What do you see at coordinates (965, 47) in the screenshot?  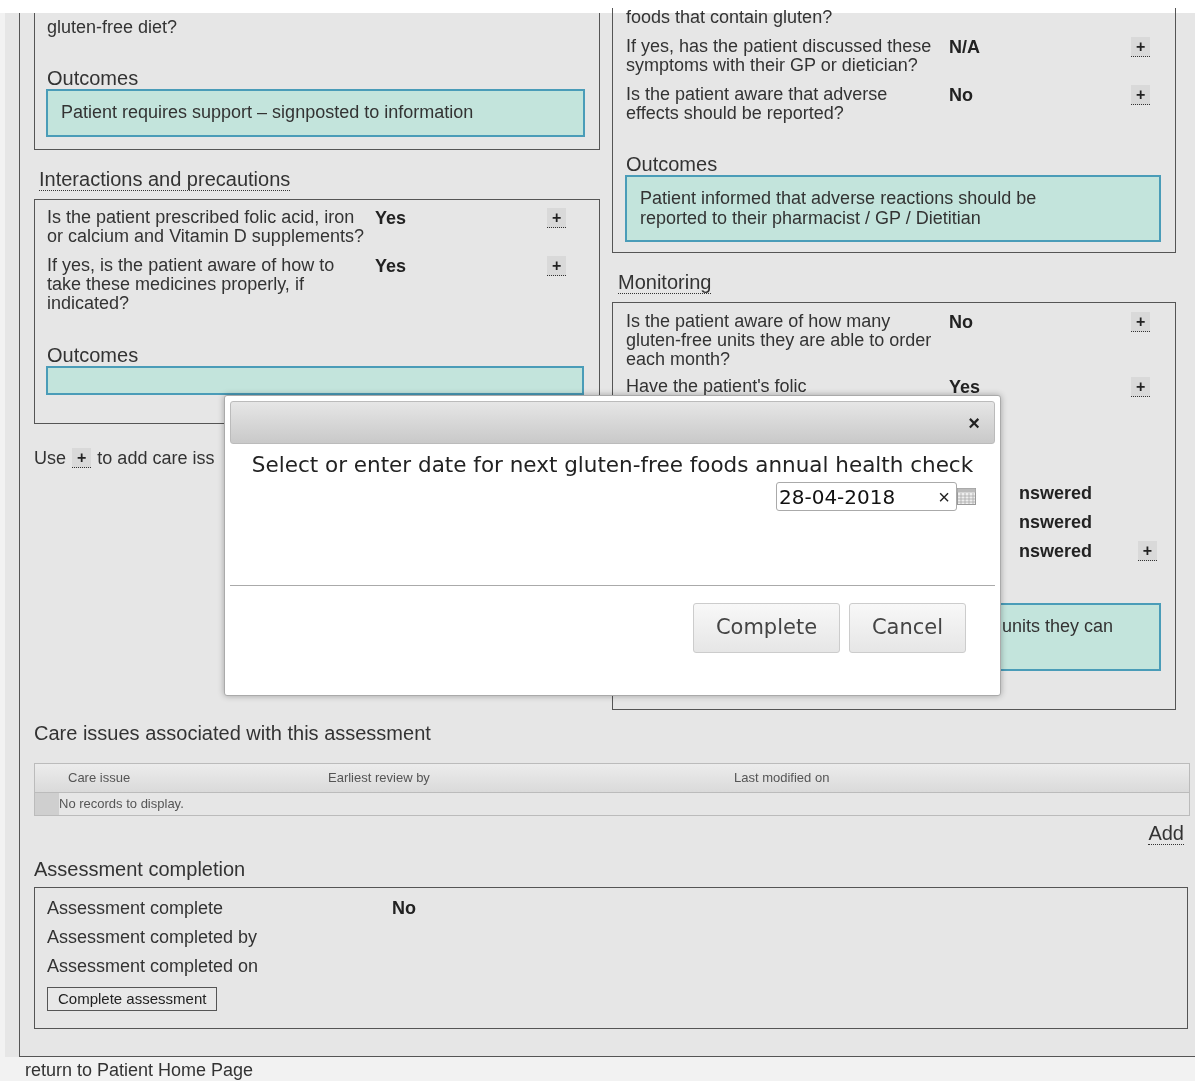 I see `answer-text: N/A` at bounding box center [965, 47].